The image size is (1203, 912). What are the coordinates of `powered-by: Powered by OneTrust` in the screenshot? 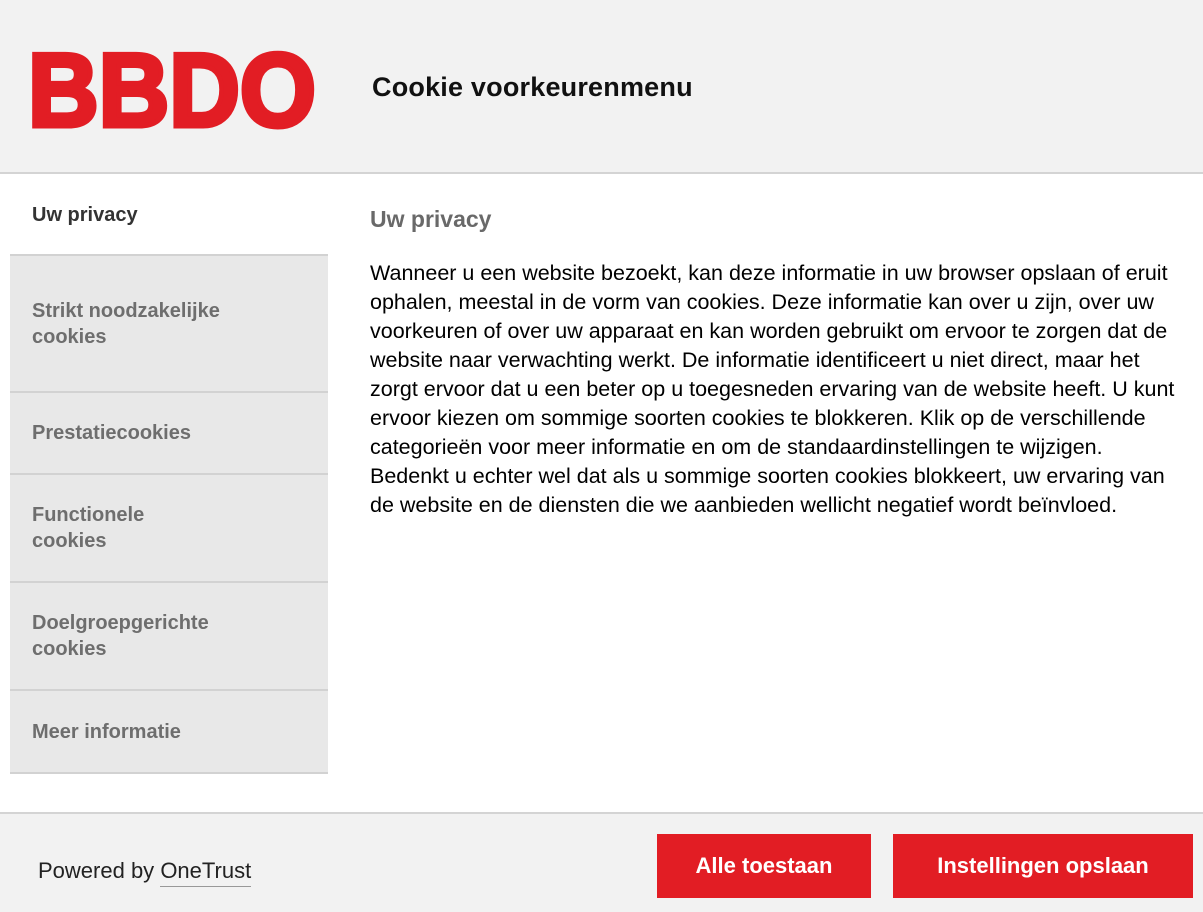 It's located at (145, 872).